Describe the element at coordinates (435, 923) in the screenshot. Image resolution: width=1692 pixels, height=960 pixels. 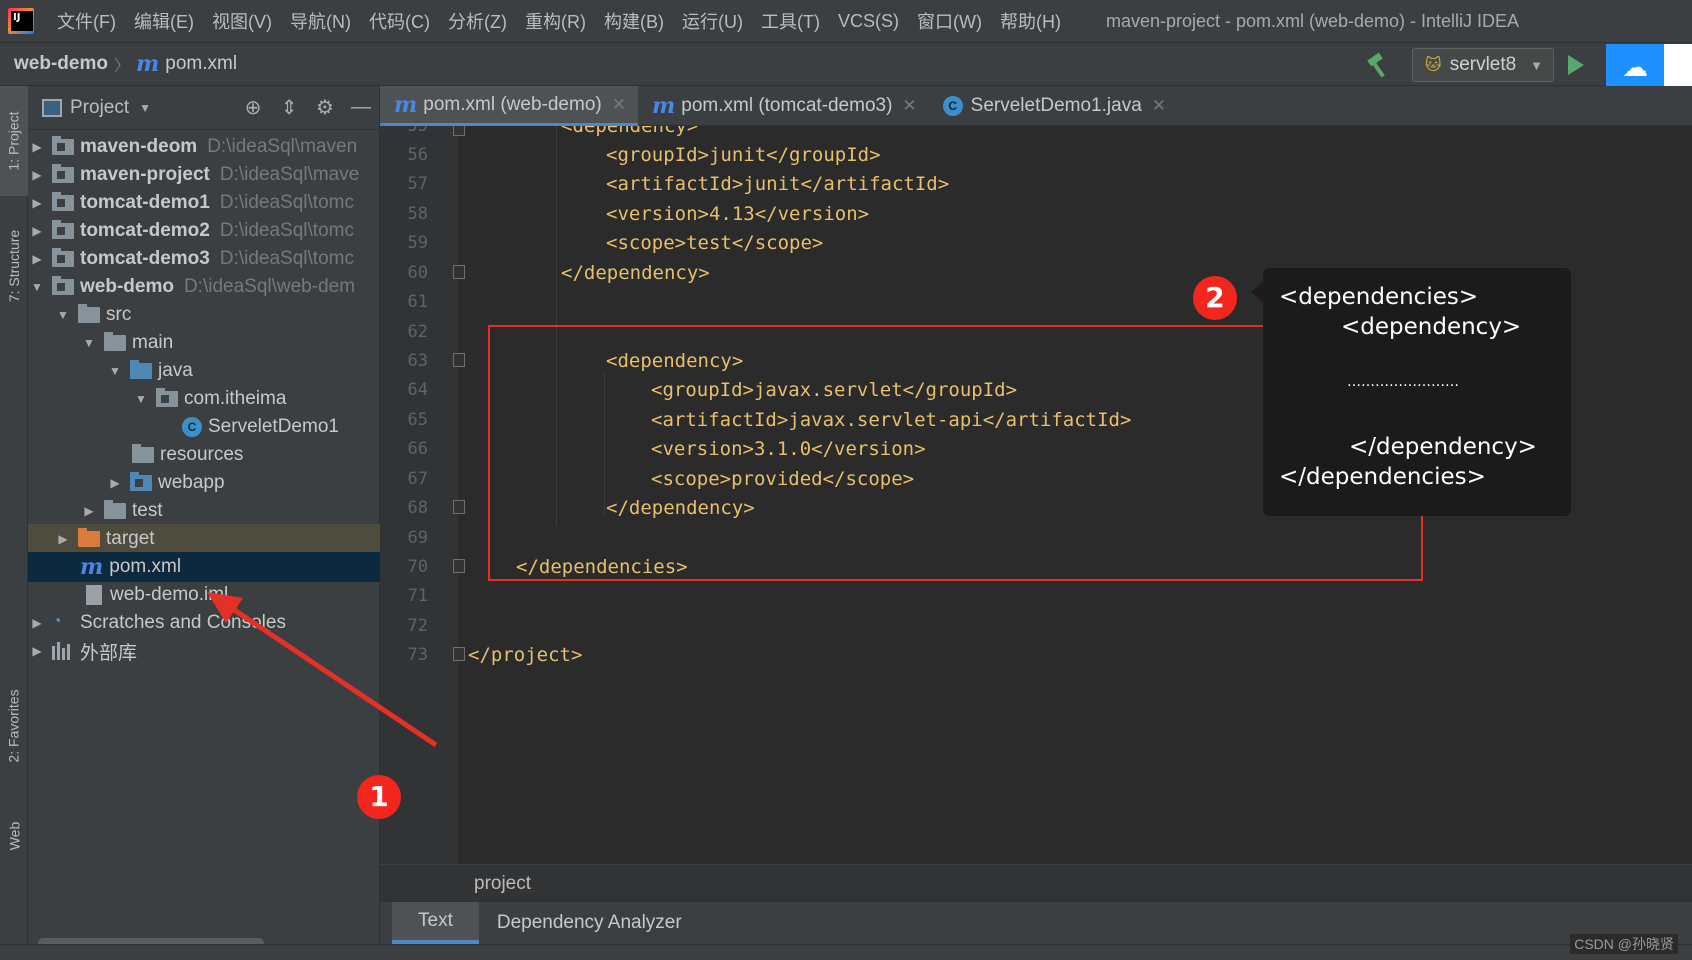
I see `tab-text: Text` at that location.